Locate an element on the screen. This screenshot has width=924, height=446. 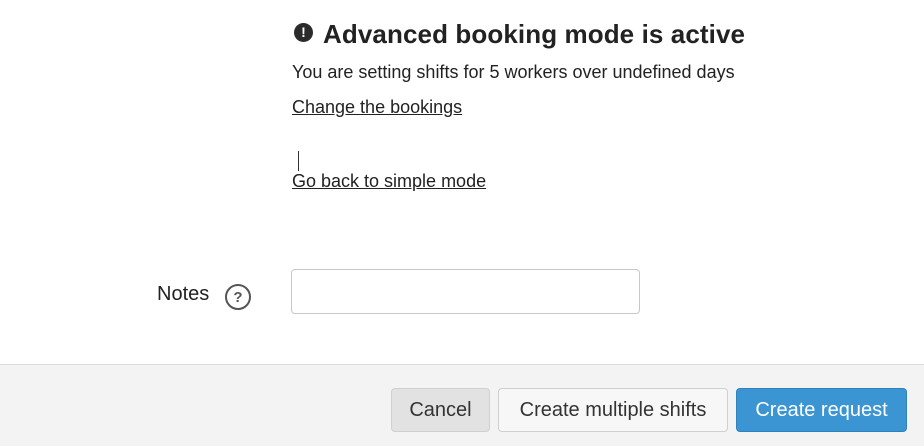
simple-mode-link: Go back to simple mode is located at coordinates (389, 181).